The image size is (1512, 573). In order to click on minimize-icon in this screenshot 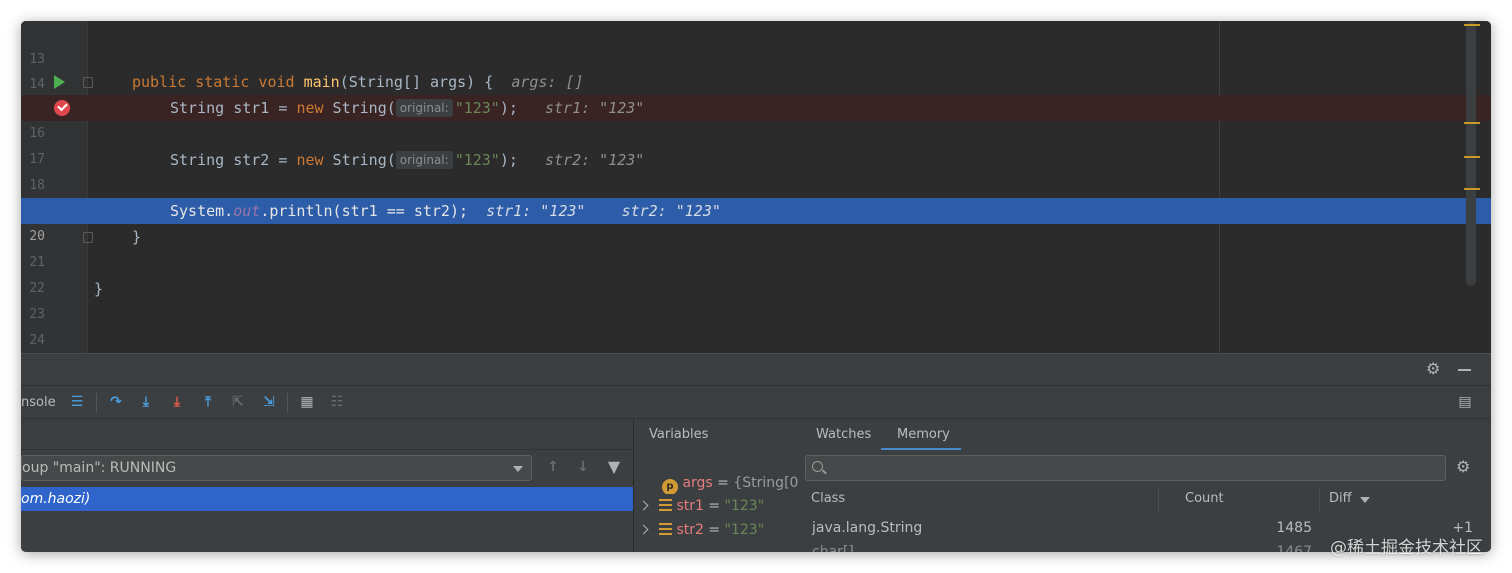, I will do `click(1464, 370)`.